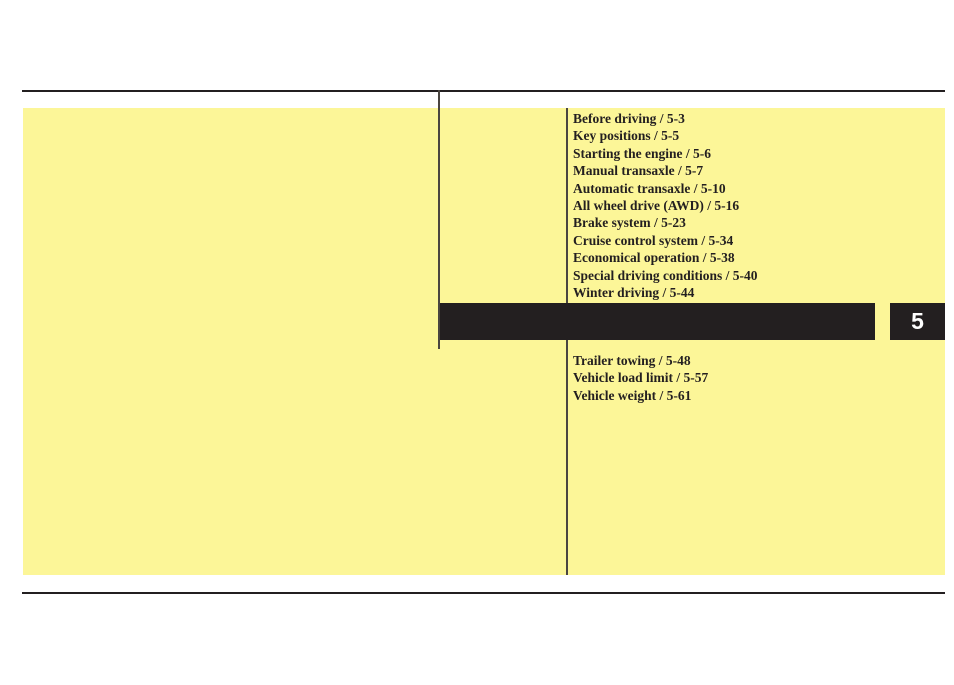 This screenshot has height=685, width=954. I want to click on contents-item: Key positions / 5-5, so click(665, 135).